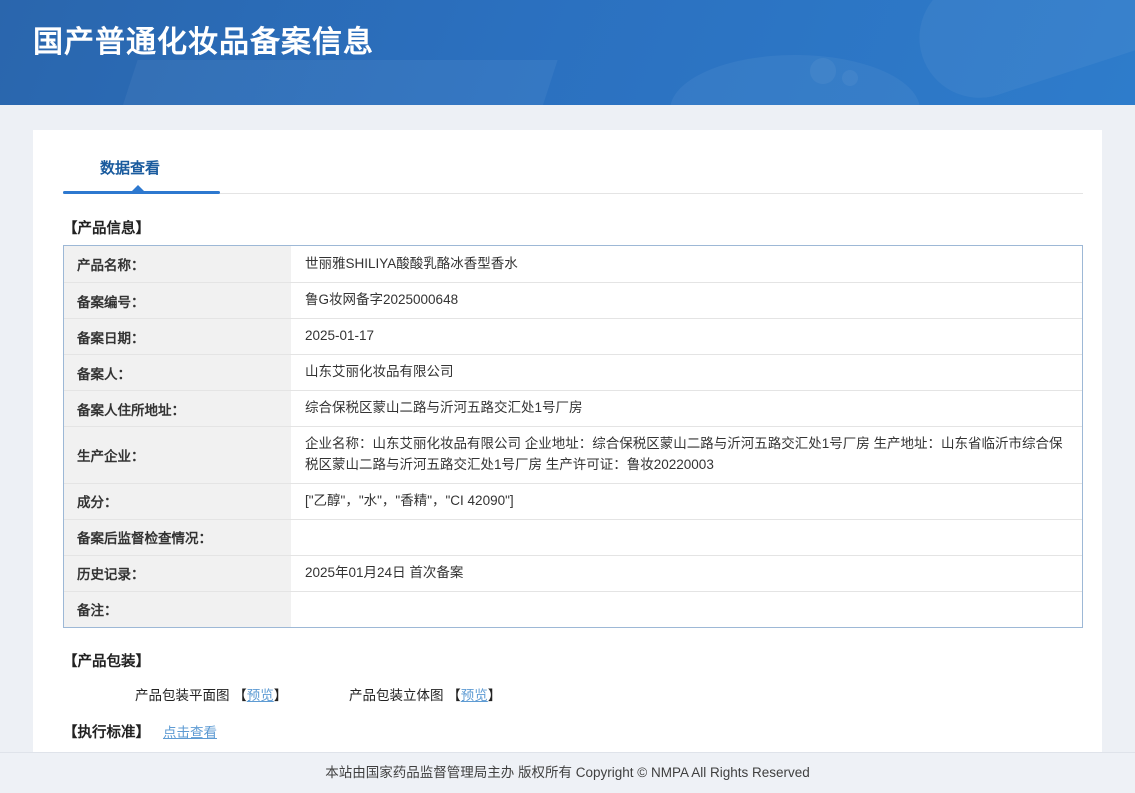  What do you see at coordinates (177, 264) in the screenshot?
I see `row-label: 产品名称：` at bounding box center [177, 264].